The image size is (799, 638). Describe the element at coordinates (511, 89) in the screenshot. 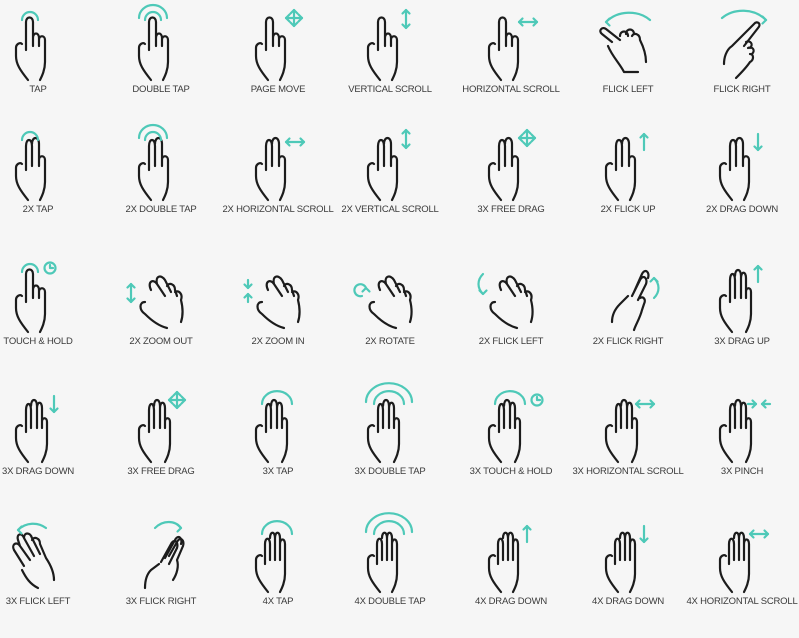

I see `gesture-label: HORIZONTAL SCROLL` at that location.